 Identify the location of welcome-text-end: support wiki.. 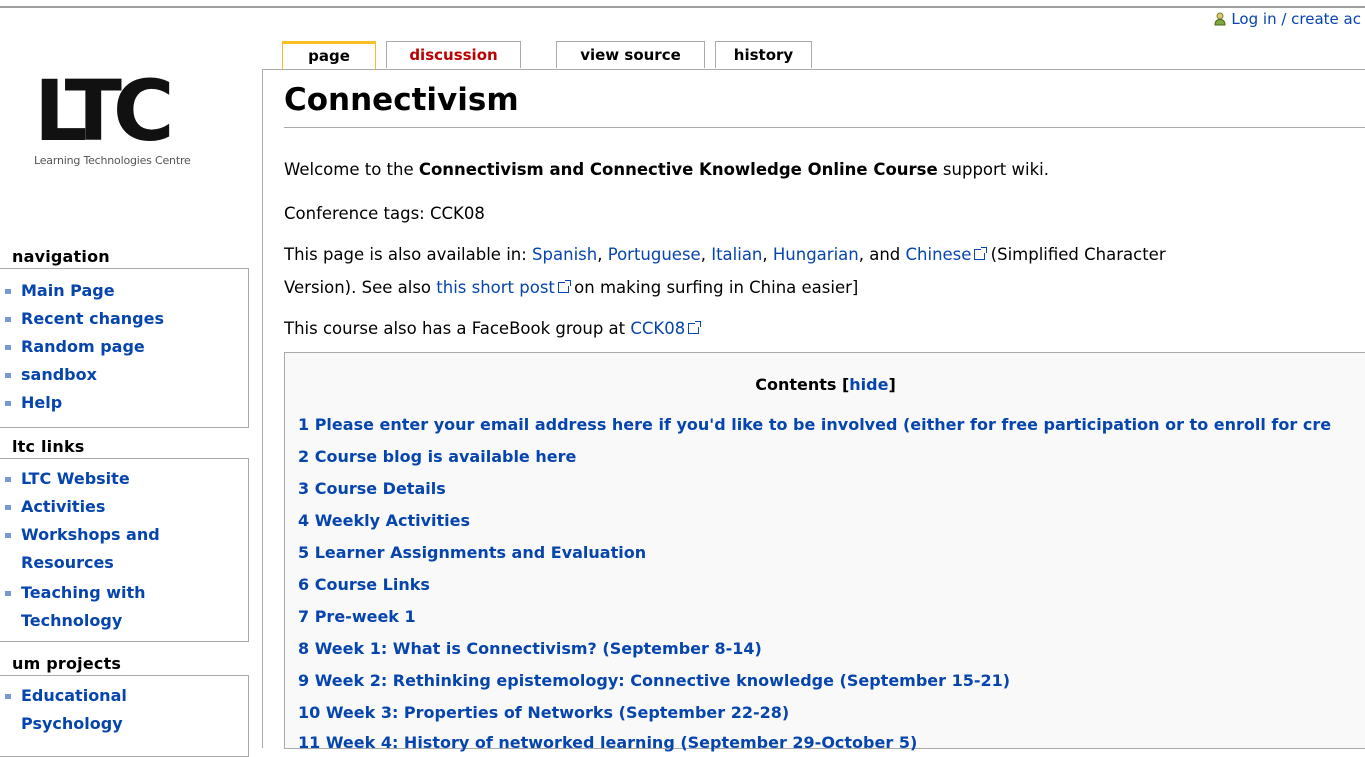
(993, 169).